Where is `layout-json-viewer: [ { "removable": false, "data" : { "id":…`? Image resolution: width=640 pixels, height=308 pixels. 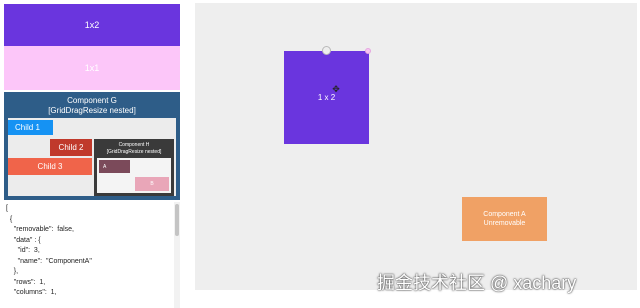
layout-json-viewer: [ { "removable": false, "data" : { "id":… is located at coordinates (92, 255).